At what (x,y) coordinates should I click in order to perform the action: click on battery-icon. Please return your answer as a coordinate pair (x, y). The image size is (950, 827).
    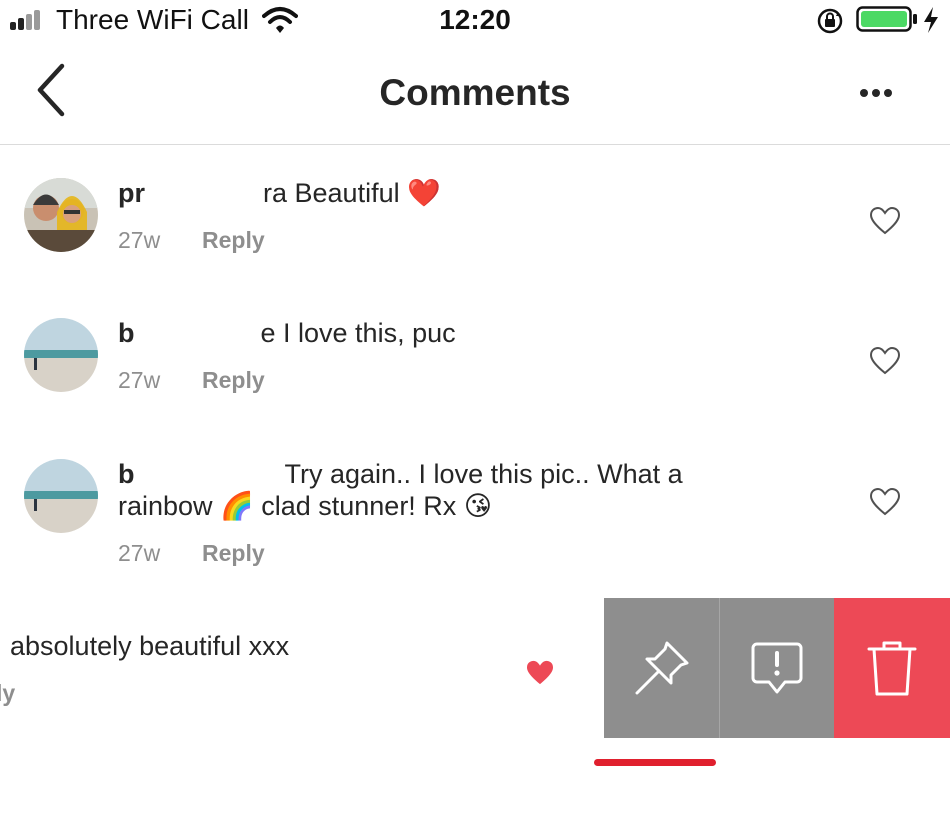
    Looking at the image, I should click on (886, 19).